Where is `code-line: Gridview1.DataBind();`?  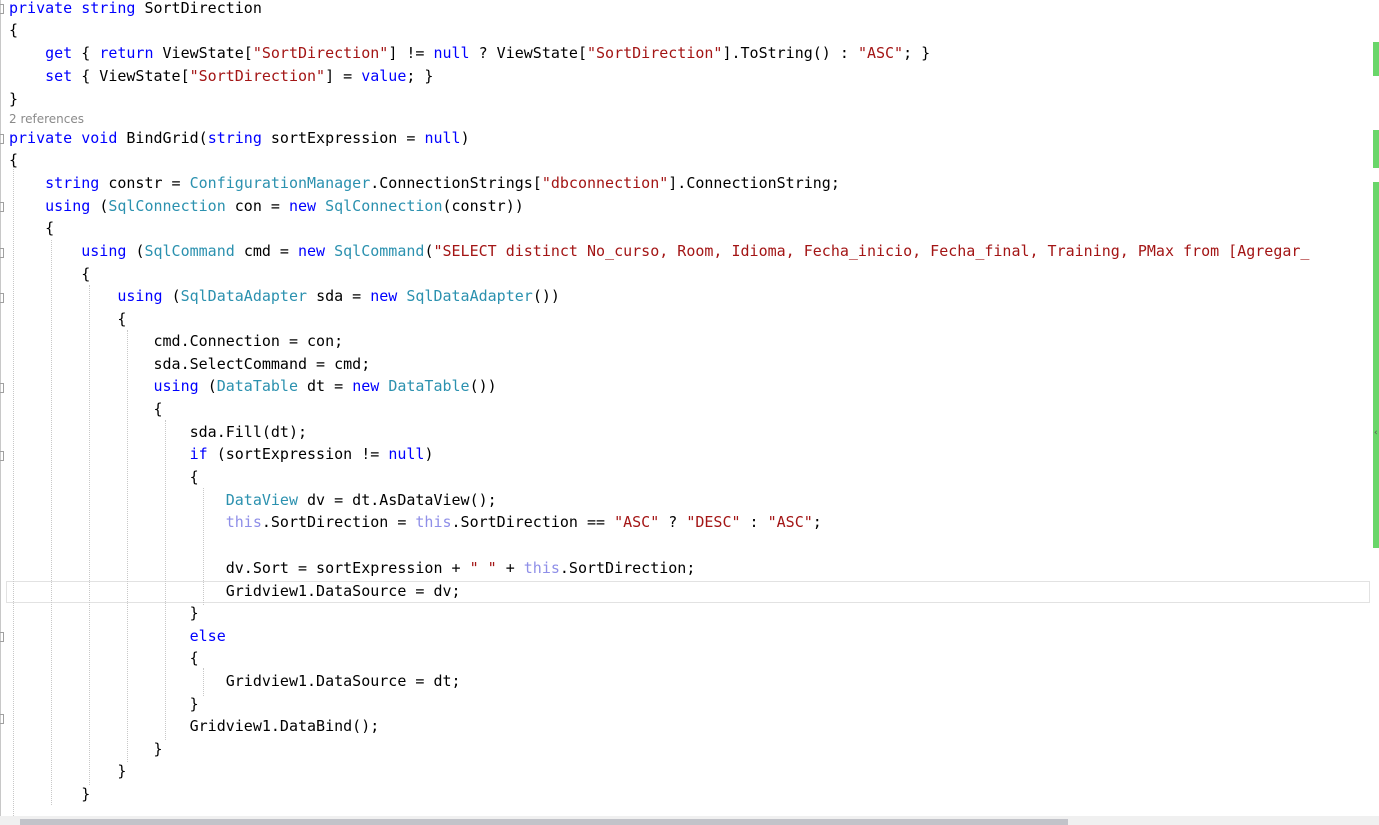
code-line: Gridview1.DataBind(); is located at coordinates (194, 728).